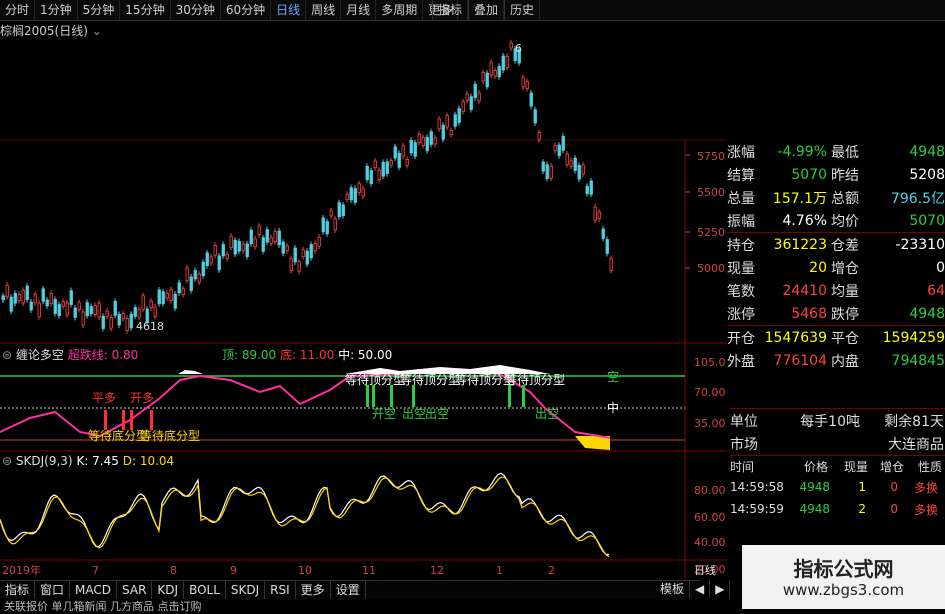  What do you see at coordinates (845, 245) in the screenshot?
I see `quote-label: 仓差` at bounding box center [845, 245].